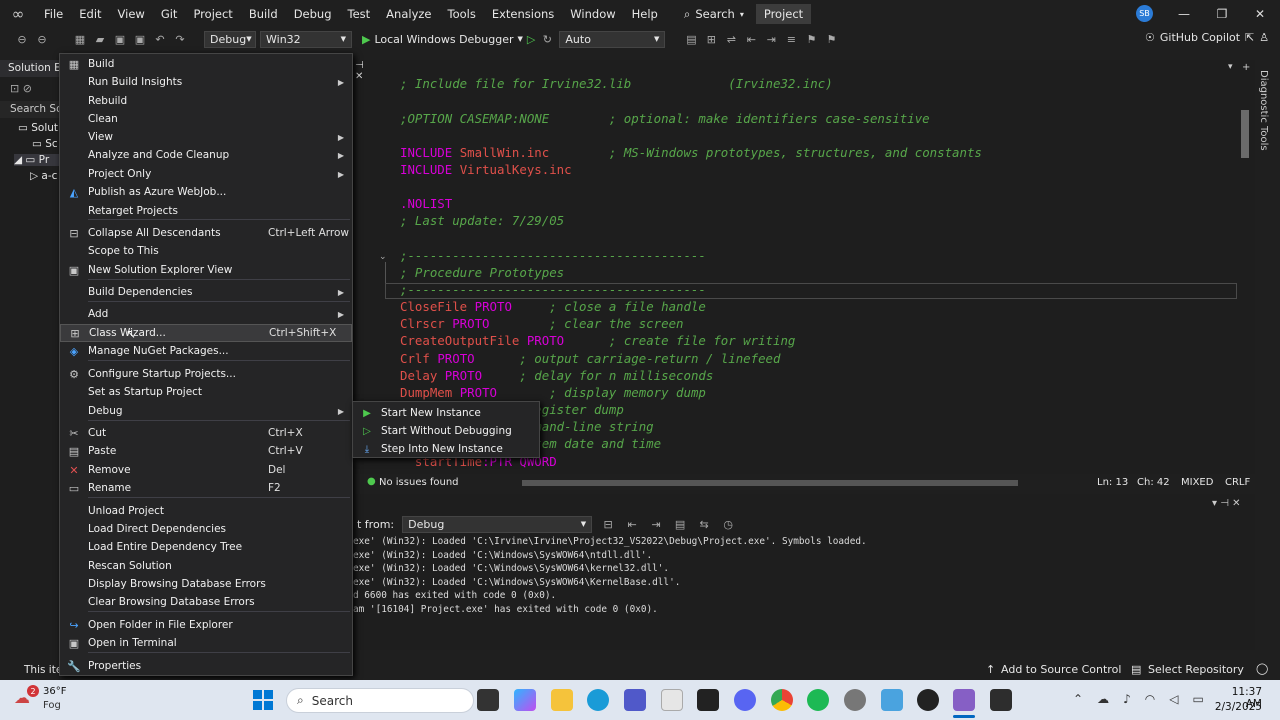 The height and width of the screenshot is (720, 1280). I want to click on auto-select: Auto ▼, so click(612, 39).